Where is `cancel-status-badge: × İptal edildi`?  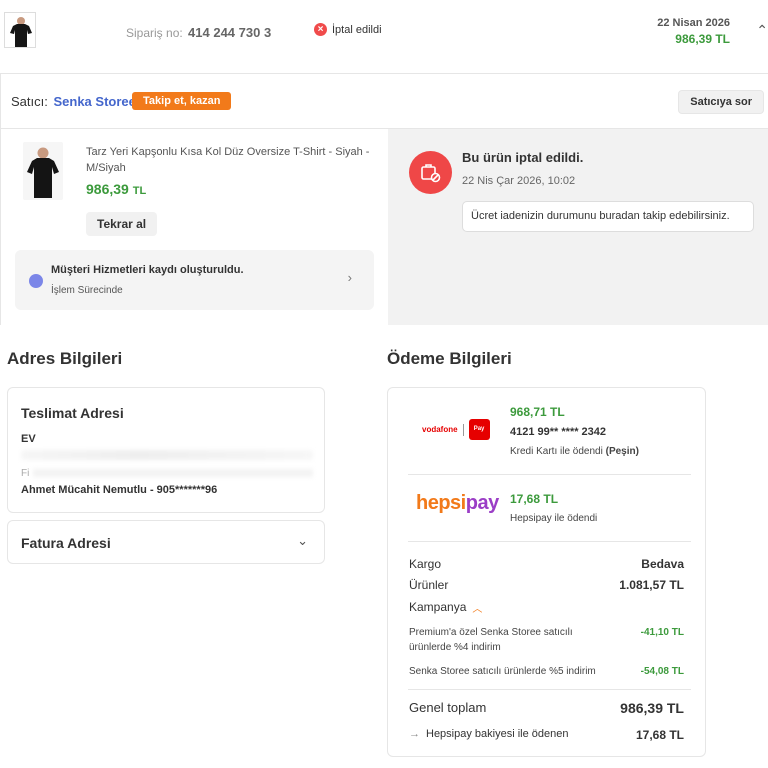 cancel-status-badge: × İptal edildi is located at coordinates (348, 29).